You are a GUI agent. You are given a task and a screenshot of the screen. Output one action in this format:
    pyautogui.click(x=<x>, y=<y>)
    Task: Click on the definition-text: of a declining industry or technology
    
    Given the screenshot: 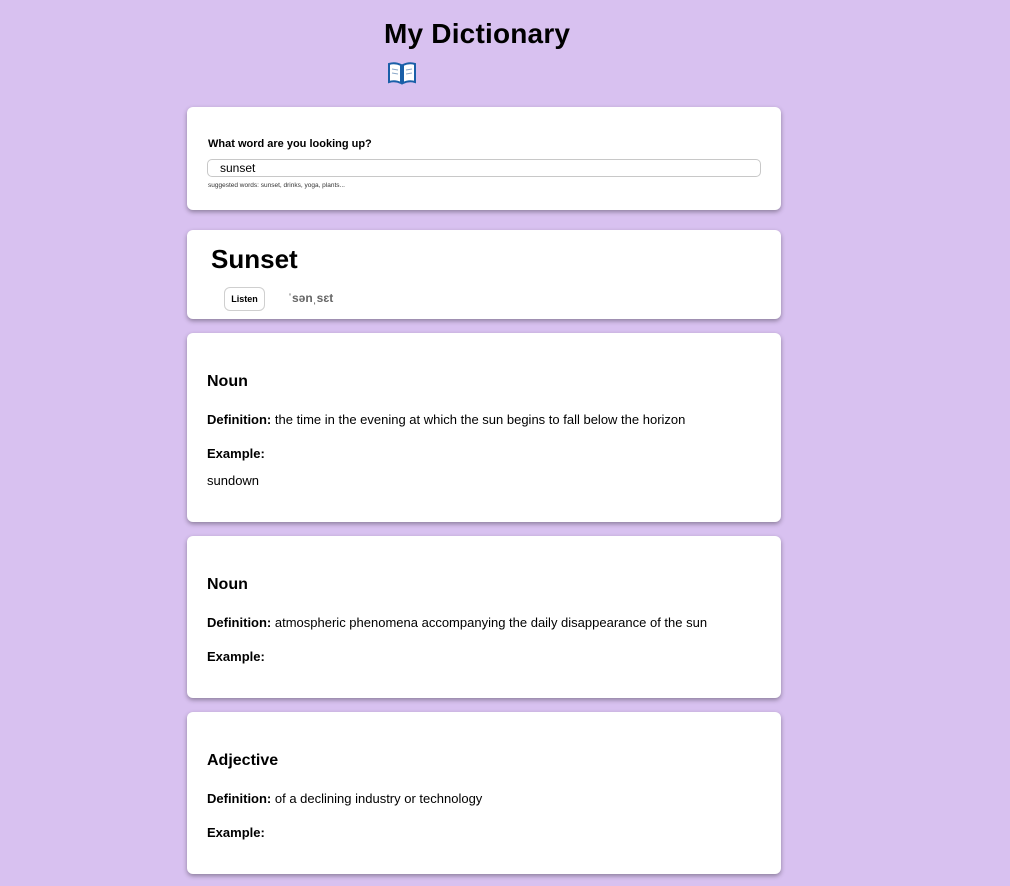 What is the action you would take?
    pyautogui.click(x=378, y=798)
    